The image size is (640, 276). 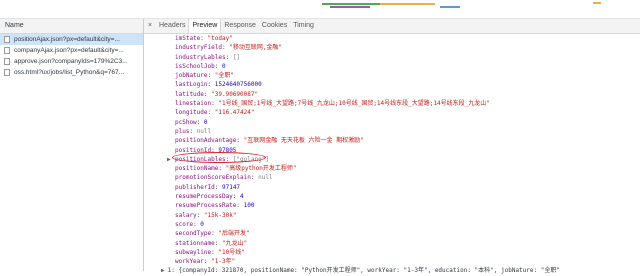 I want to click on timeline-bar-purple, so click(x=350, y=7).